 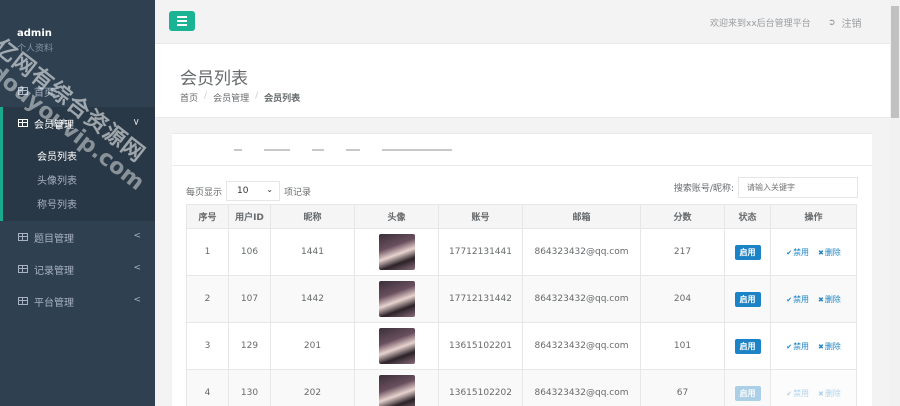 What do you see at coordinates (77, 237) in the screenshot?
I see `sidebar-item-questions: 题目管理 <` at bounding box center [77, 237].